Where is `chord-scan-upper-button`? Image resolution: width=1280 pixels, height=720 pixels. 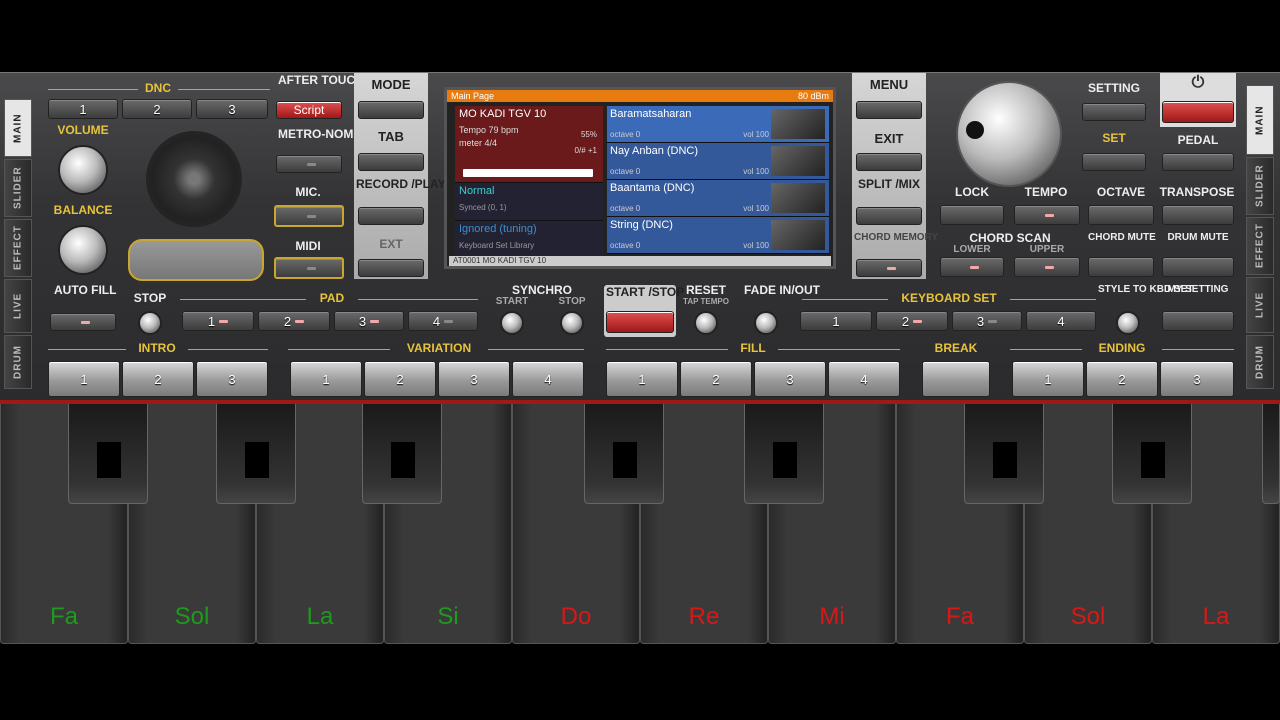
chord-scan-upper-button is located at coordinates (1047, 267).